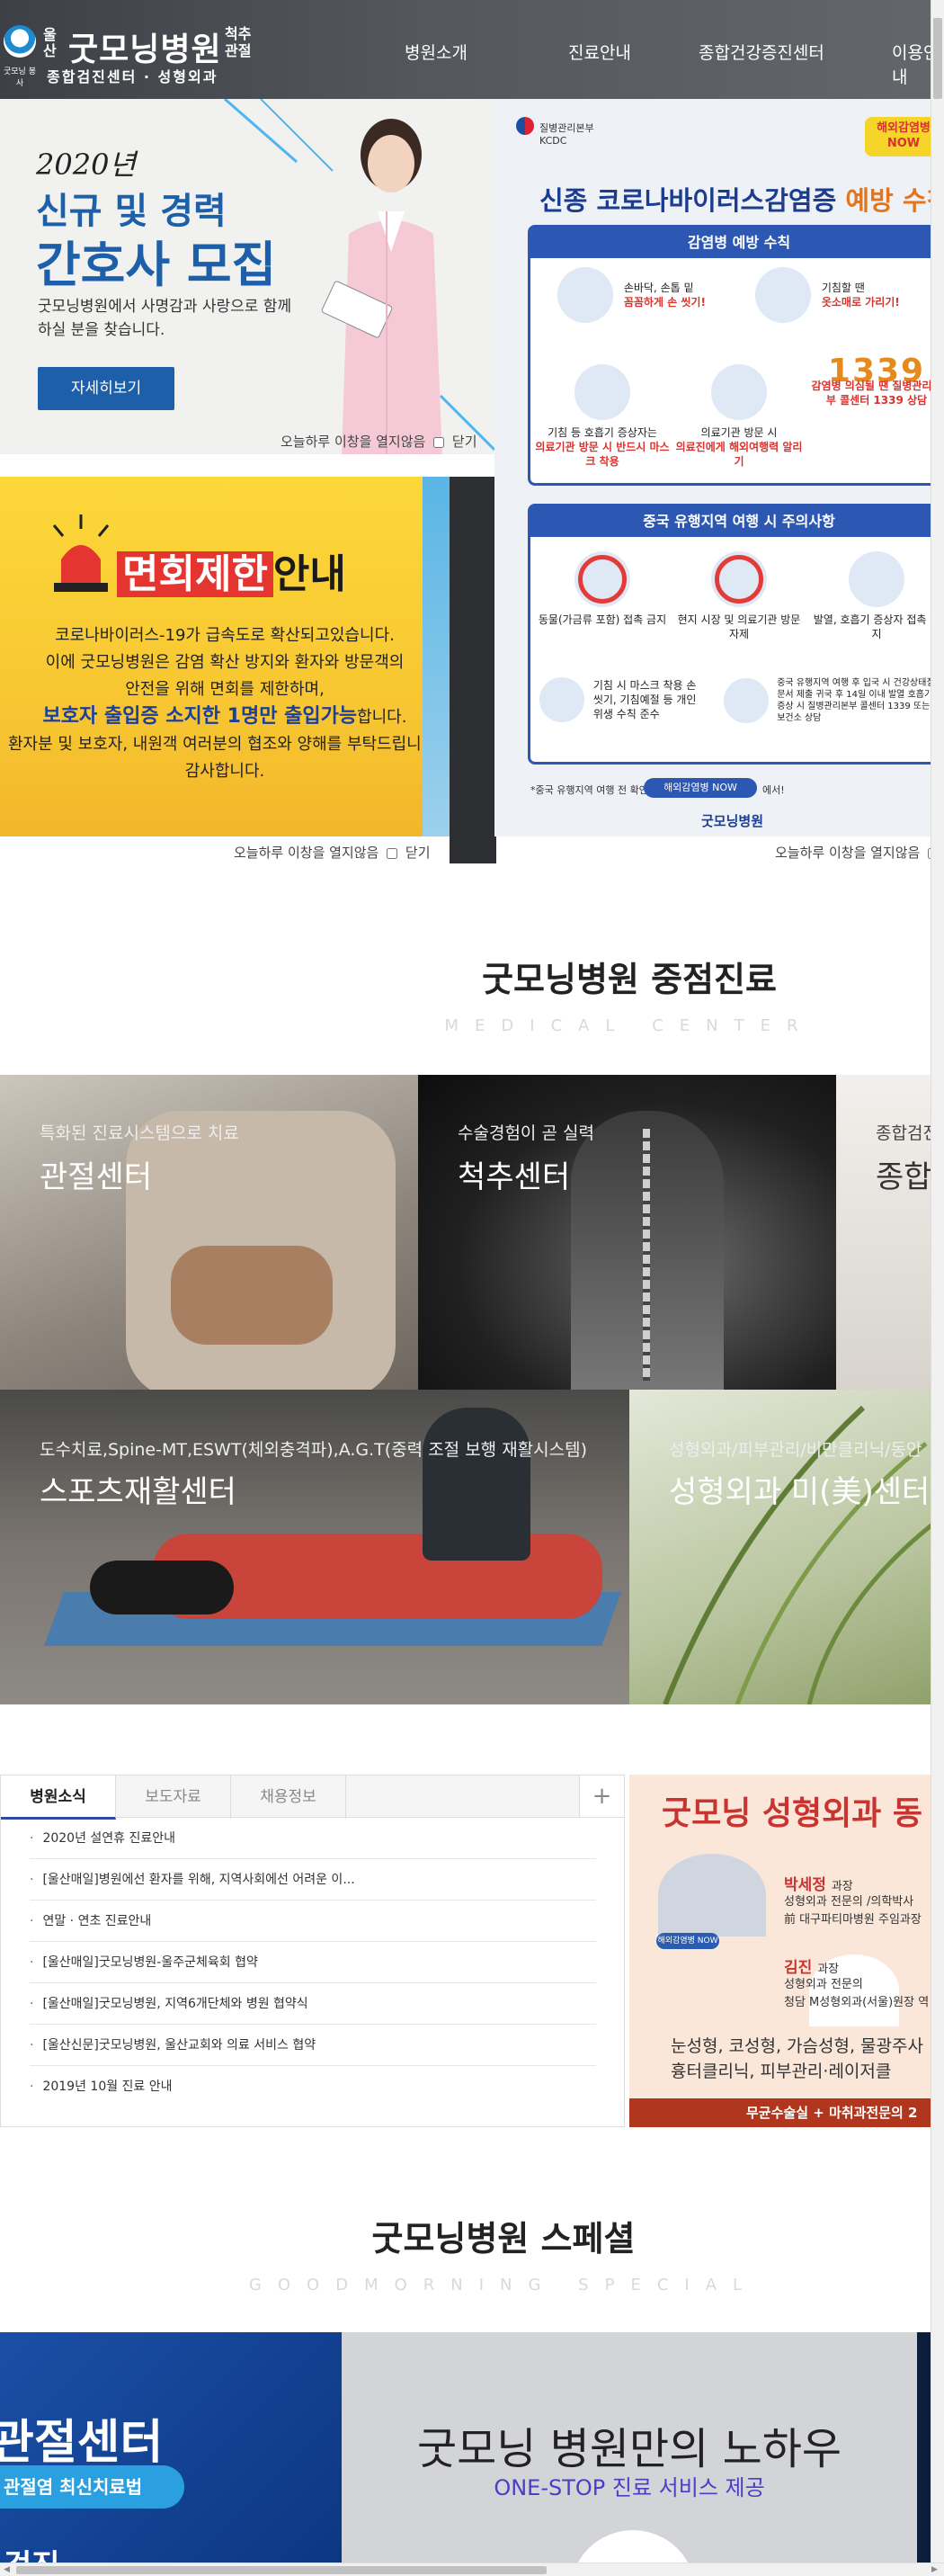 The width and height of the screenshot is (944, 2576). Describe the element at coordinates (601, 1796) in the screenshot. I see `news-more-button: +` at that location.